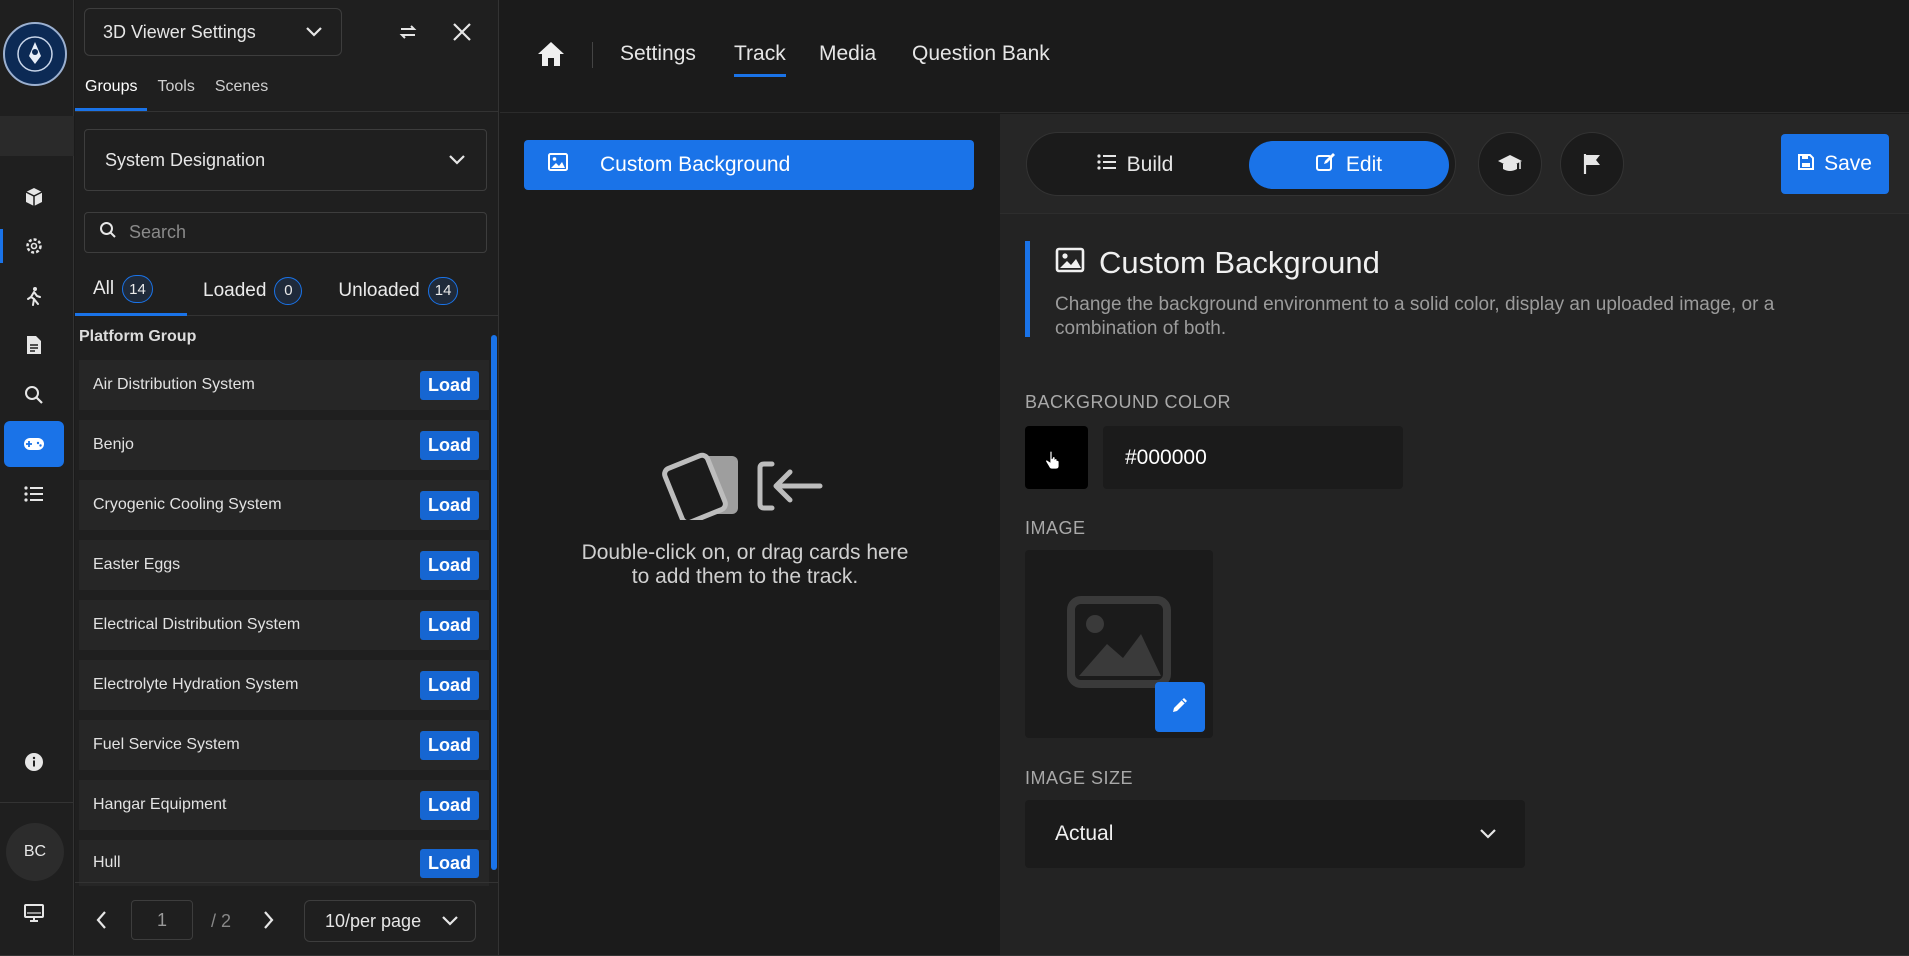  Describe the element at coordinates (197, 624) in the screenshot. I see `item-name: Electrical Distribution System` at that location.